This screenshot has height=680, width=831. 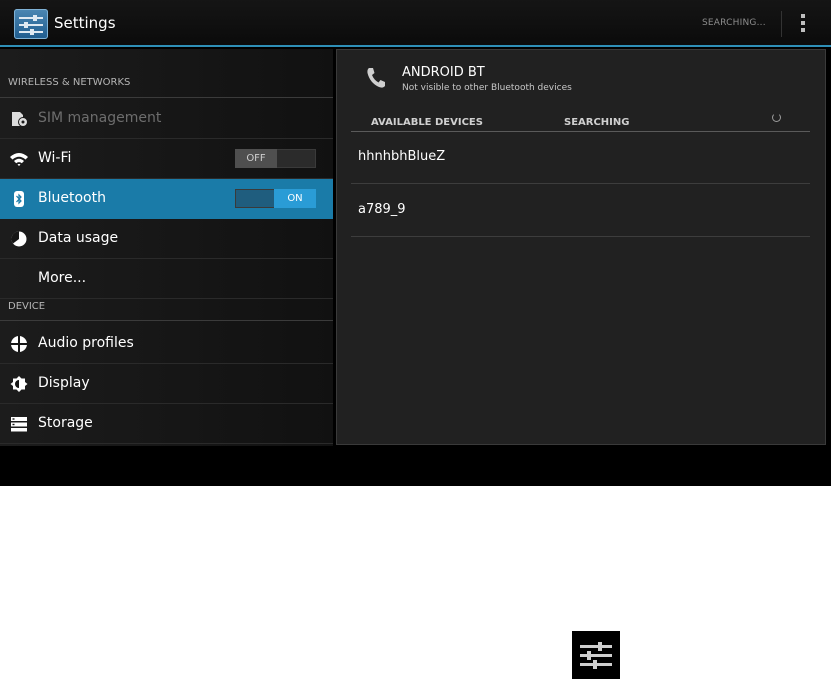 What do you see at coordinates (803, 24) in the screenshot?
I see `overflow-menu-icon` at bounding box center [803, 24].